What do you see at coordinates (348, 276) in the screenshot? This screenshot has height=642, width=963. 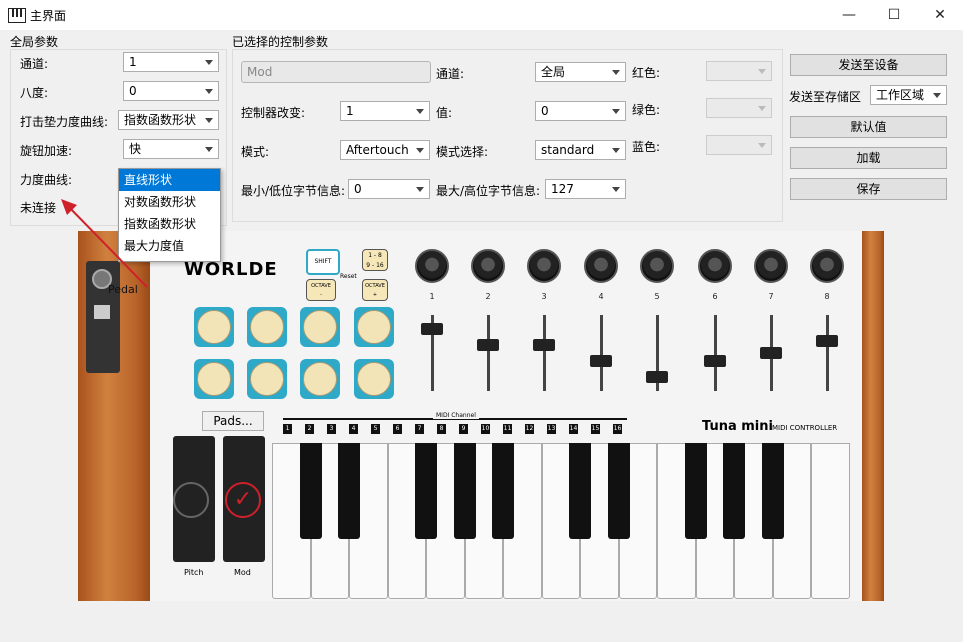 I see `reset-label: Reset` at bounding box center [348, 276].